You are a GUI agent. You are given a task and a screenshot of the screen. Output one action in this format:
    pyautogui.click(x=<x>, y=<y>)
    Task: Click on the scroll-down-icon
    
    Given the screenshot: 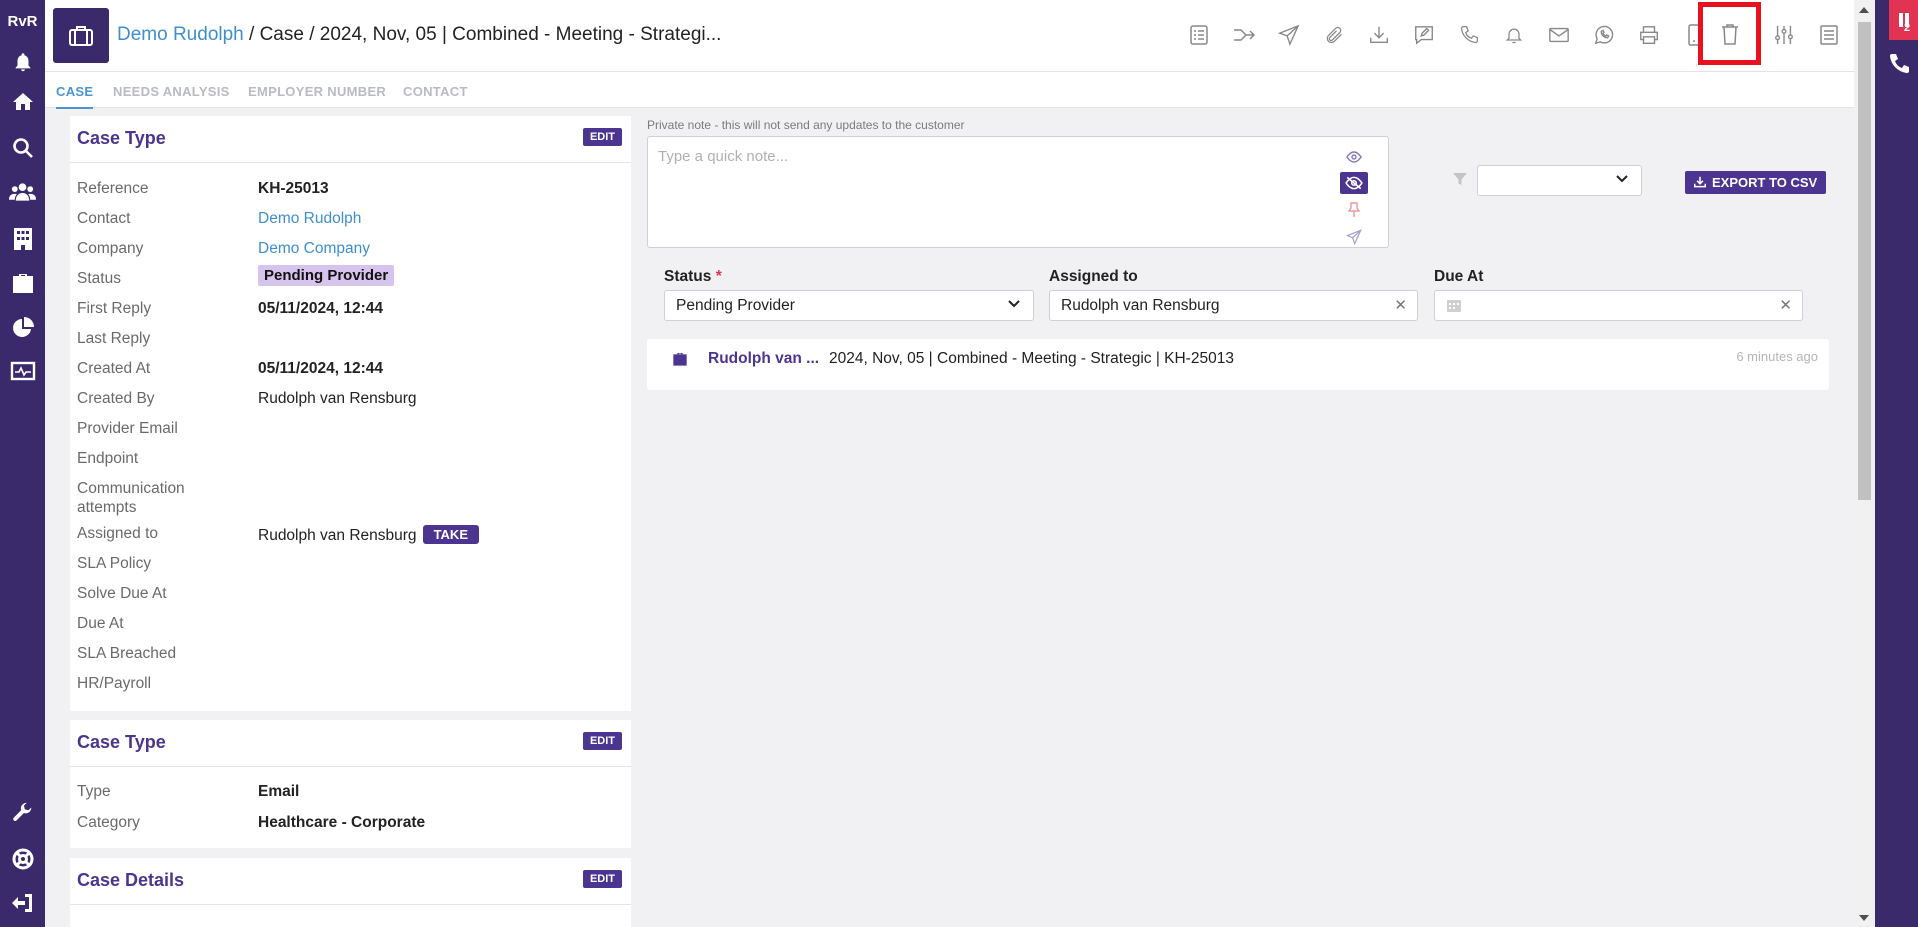 What is the action you would take?
    pyautogui.click(x=1864, y=918)
    